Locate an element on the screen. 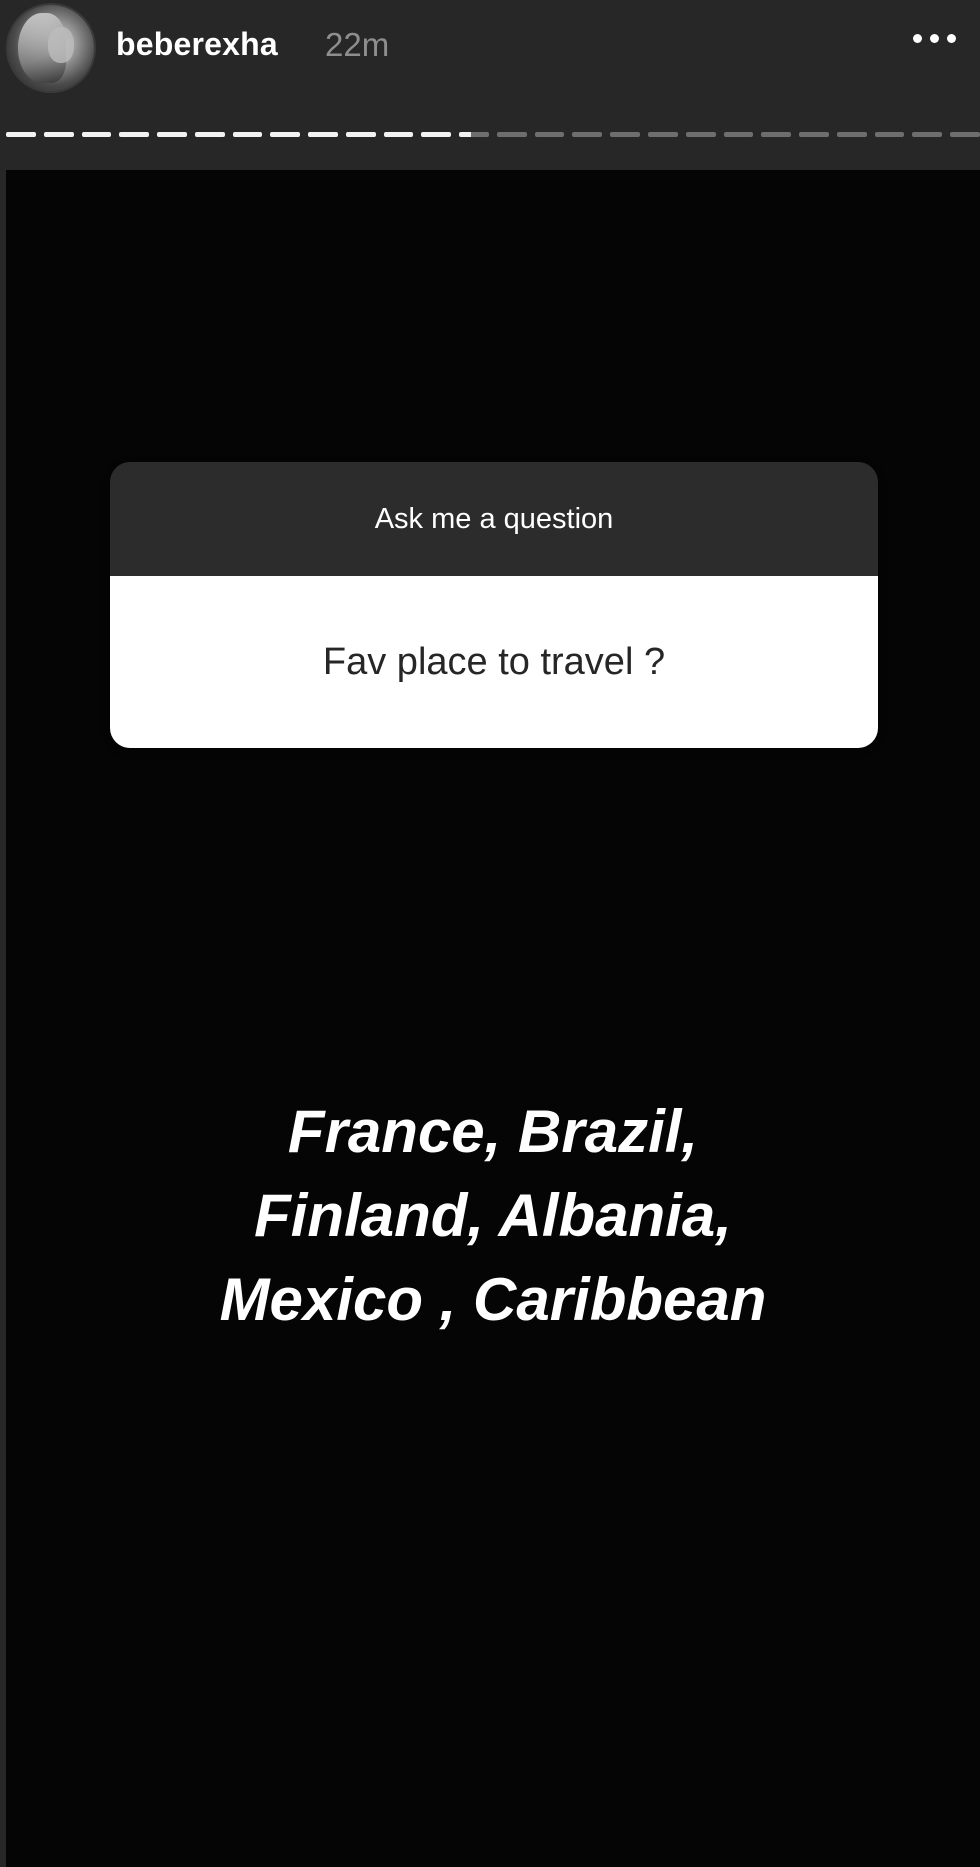 This screenshot has height=1867, width=980. question-sticker: Ask me a question Fav place to travel ? is located at coordinates (494, 605).